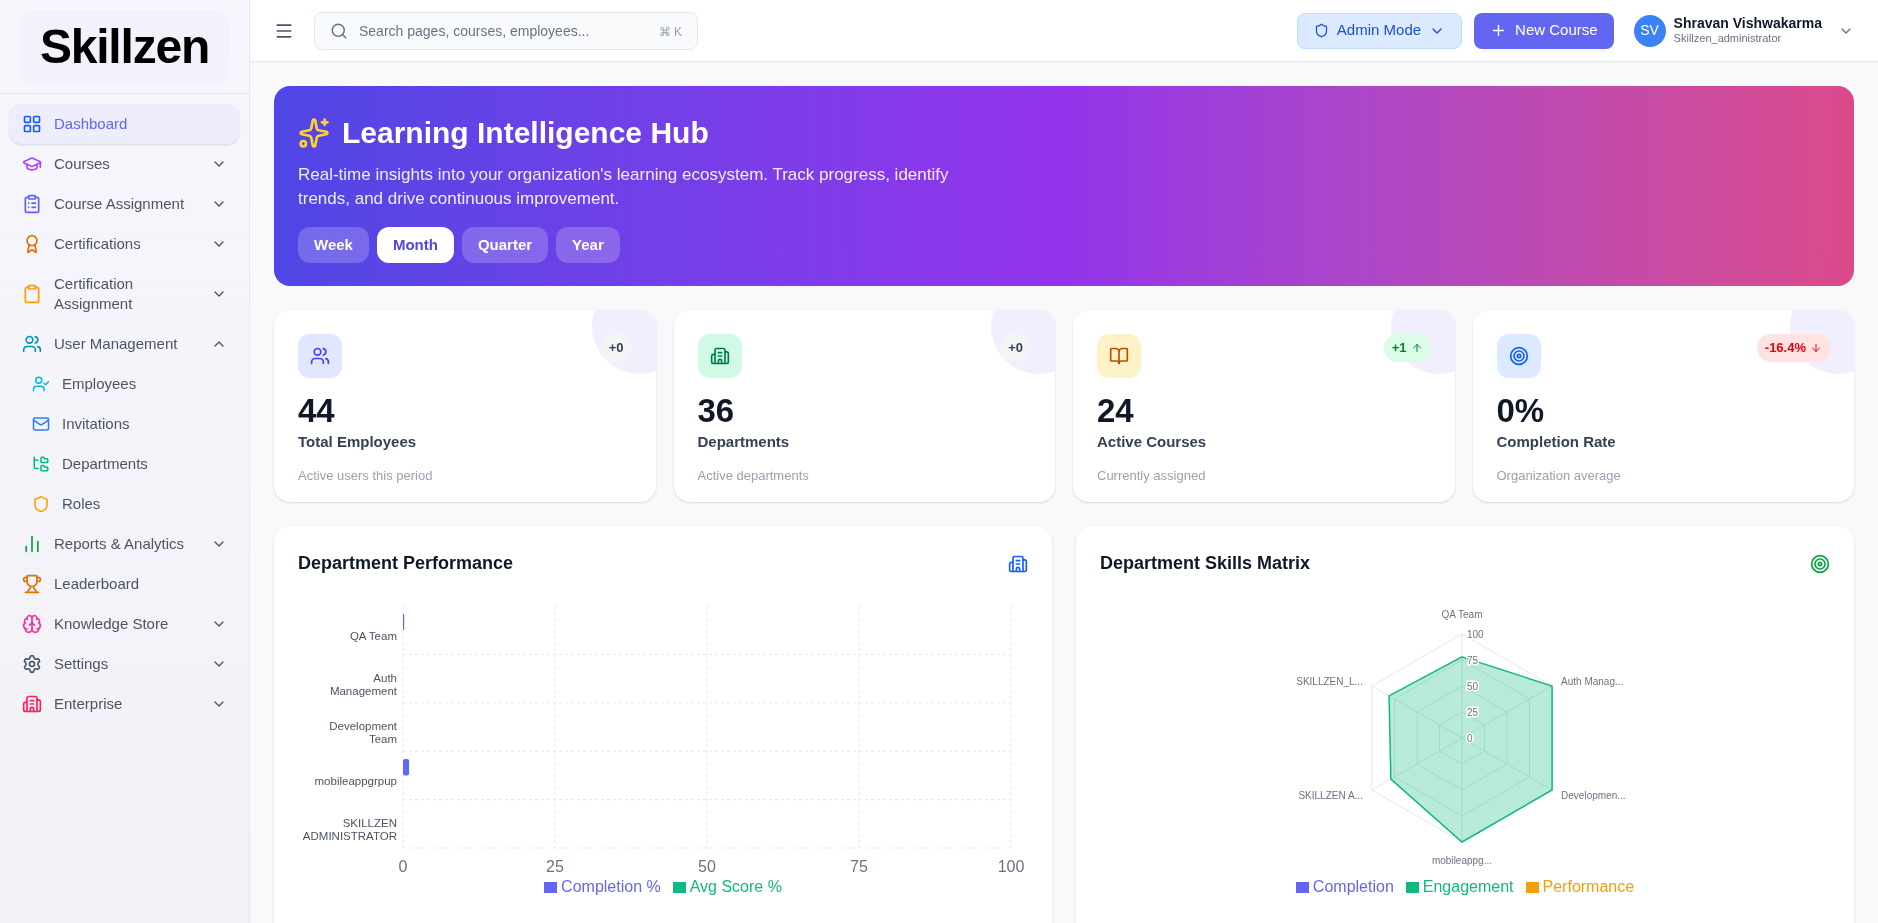  What do you see at coordinates (124, 46) in the screenshot?
I see `logo: Skillzen` at bounding box center [124, 46].